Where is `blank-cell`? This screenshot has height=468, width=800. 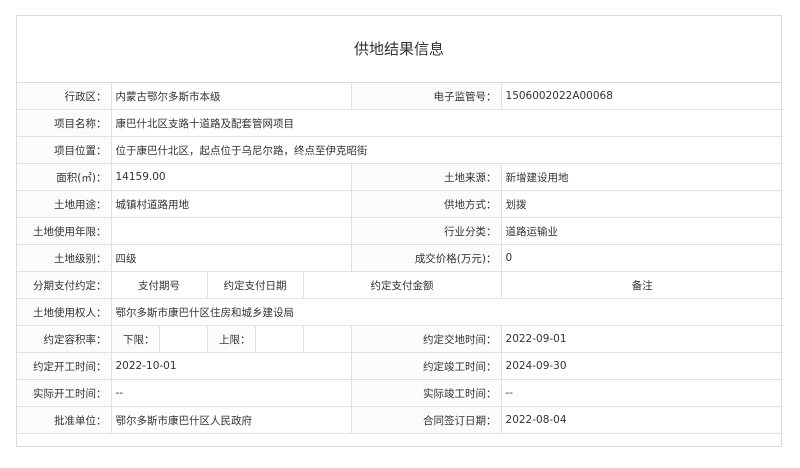
blank-cell is located at coordinates (327, 339).